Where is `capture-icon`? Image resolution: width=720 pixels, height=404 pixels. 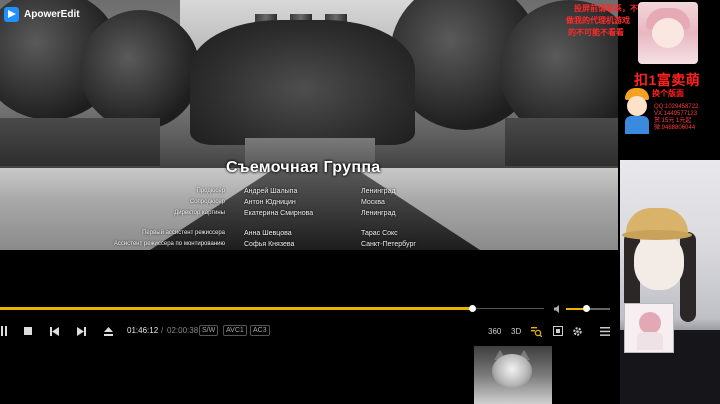 capture-icon is located at coordinates (558, 331).